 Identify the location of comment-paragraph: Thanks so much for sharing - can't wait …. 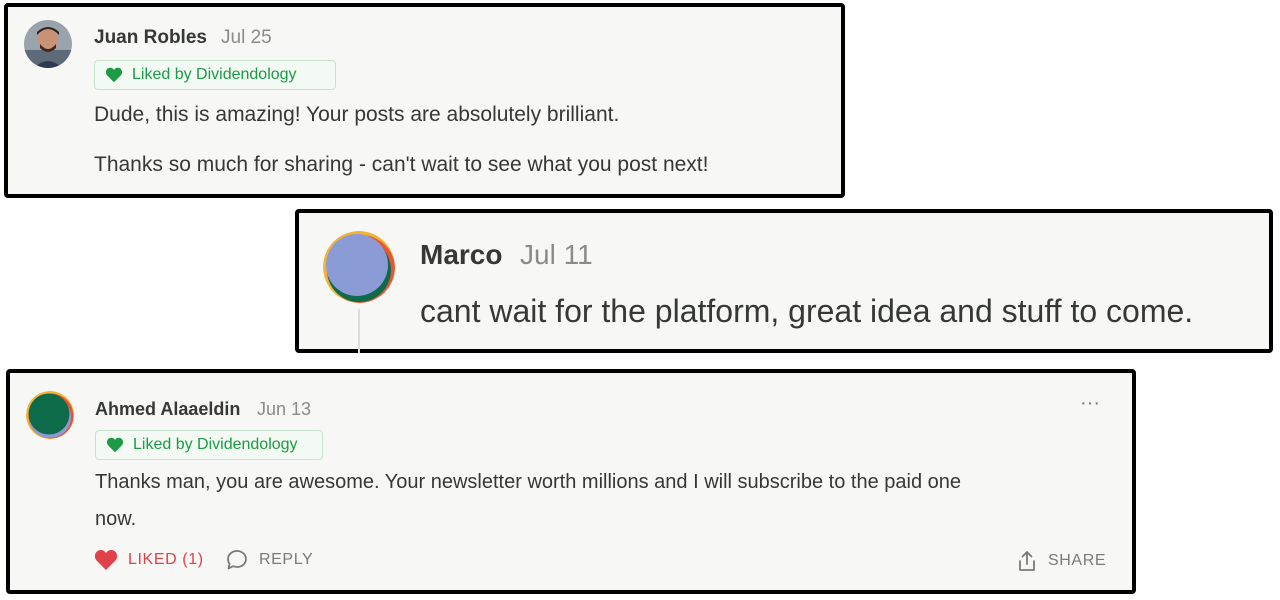
(401, 164).